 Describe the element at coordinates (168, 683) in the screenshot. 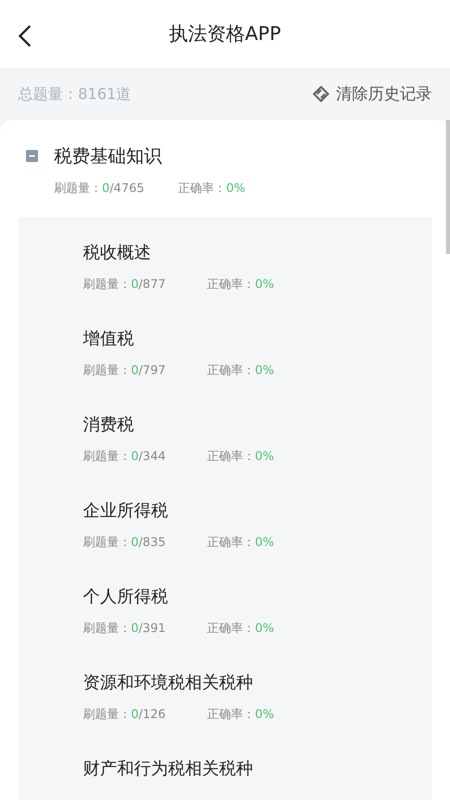

I see `chapter-title: 资源和环境税相关税种` at that location.